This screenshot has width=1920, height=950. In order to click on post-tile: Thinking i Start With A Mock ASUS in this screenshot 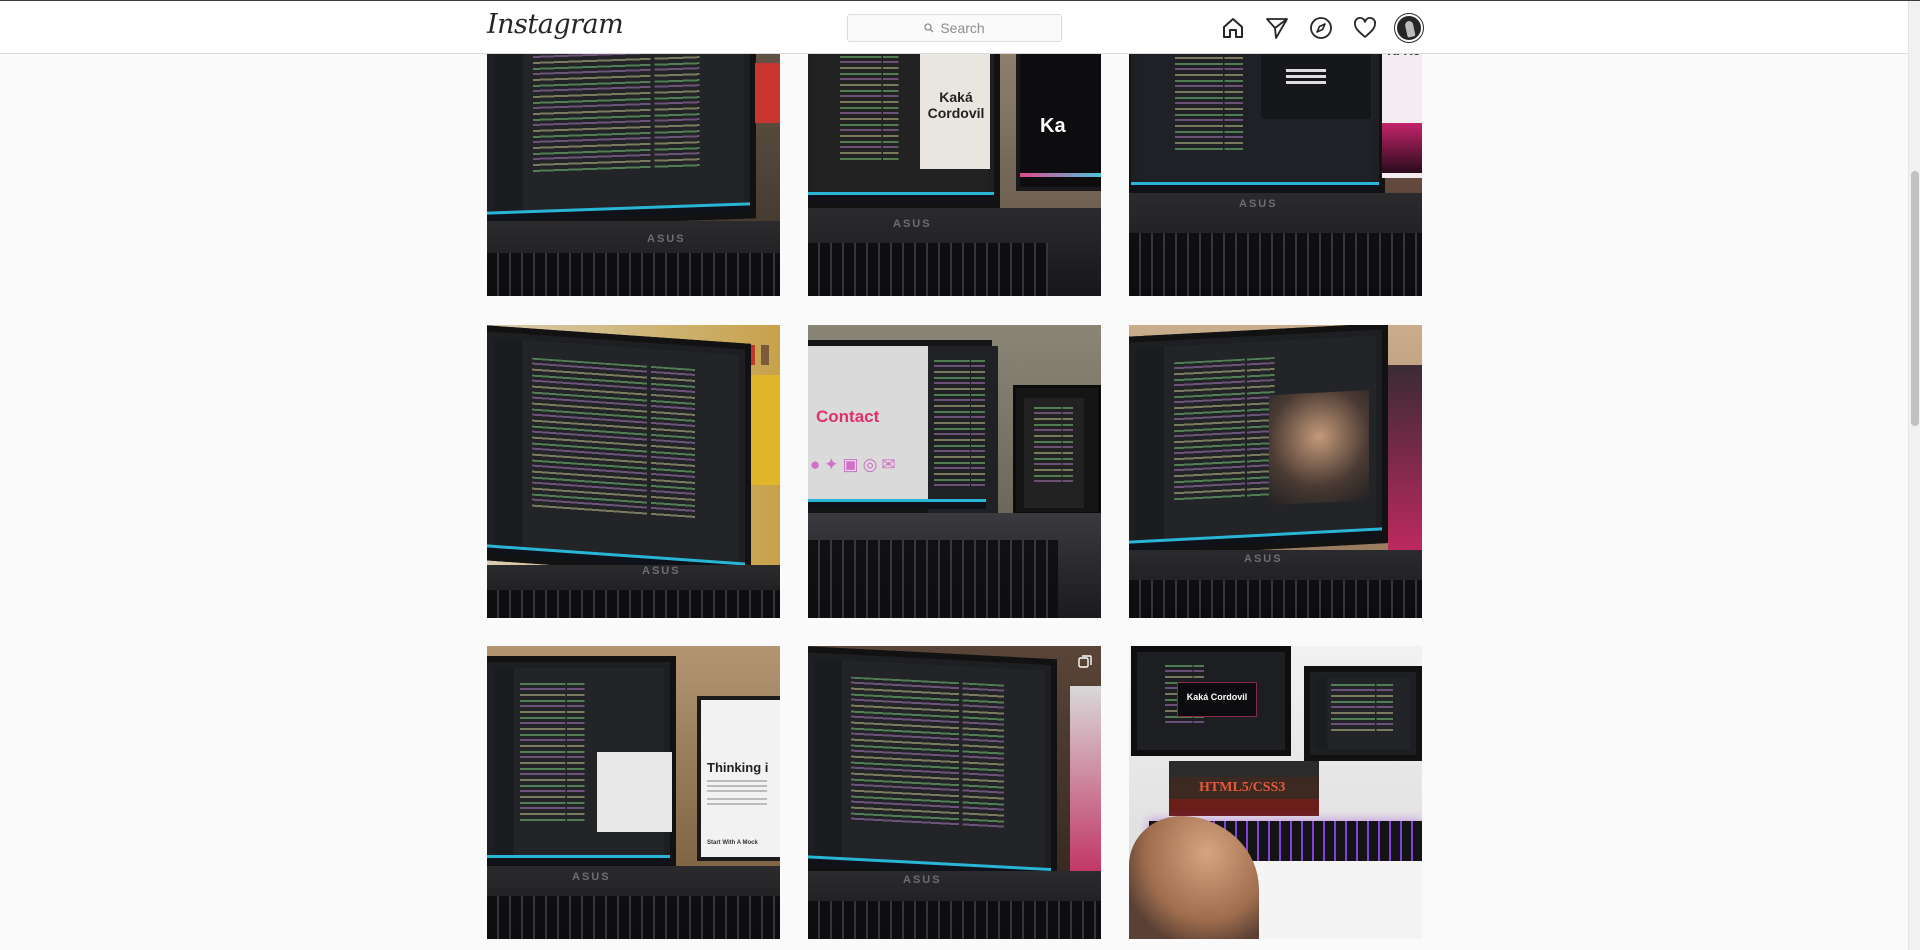, I will do `click(633, 792)`.